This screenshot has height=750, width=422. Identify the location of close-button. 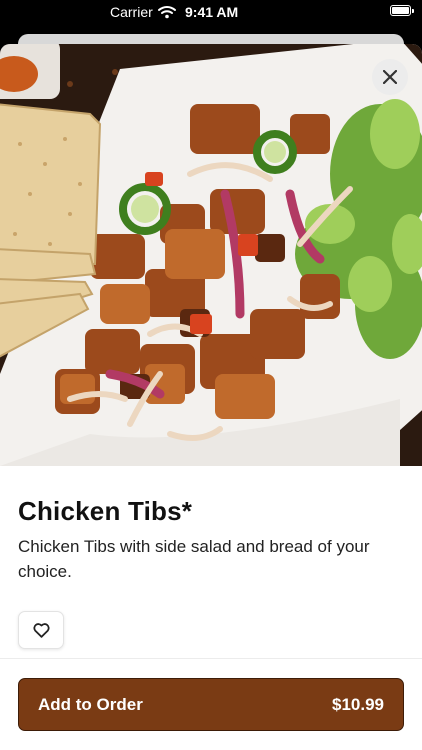
(390, 77).